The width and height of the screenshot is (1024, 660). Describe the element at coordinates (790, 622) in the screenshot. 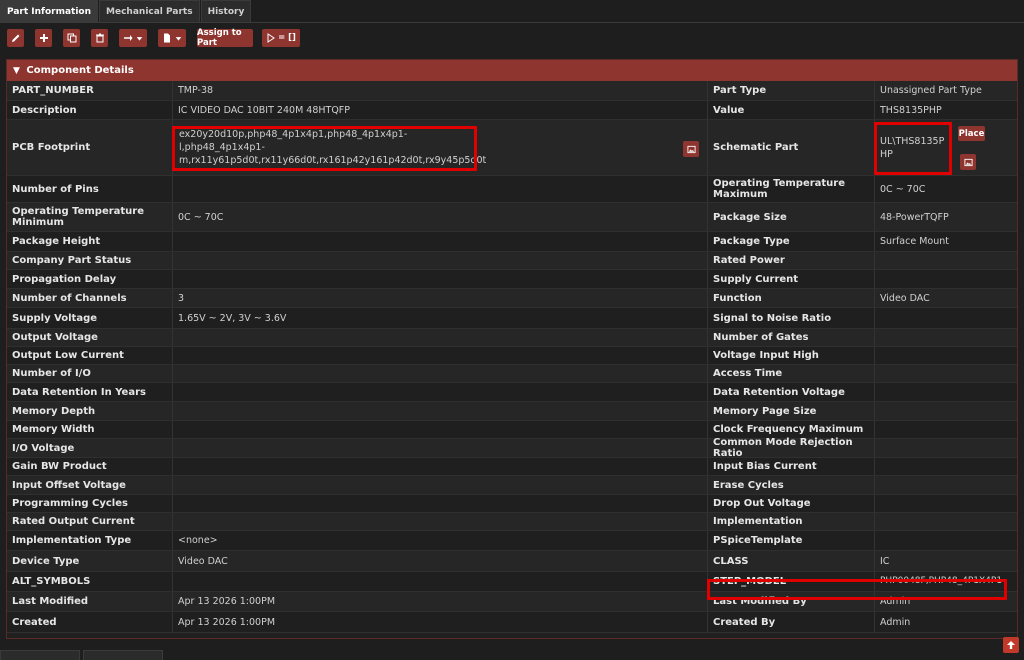

I see `field-label: Created By` at that location.